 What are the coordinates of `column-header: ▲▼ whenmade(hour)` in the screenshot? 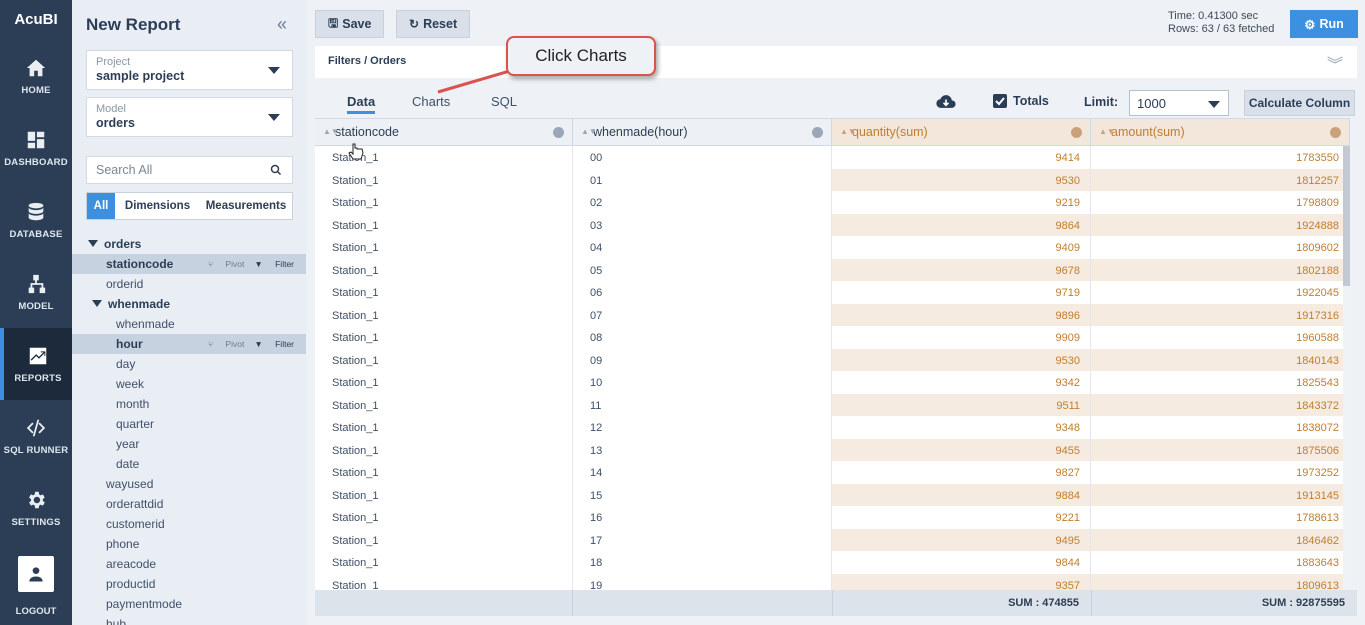 It's located at (702, 132).